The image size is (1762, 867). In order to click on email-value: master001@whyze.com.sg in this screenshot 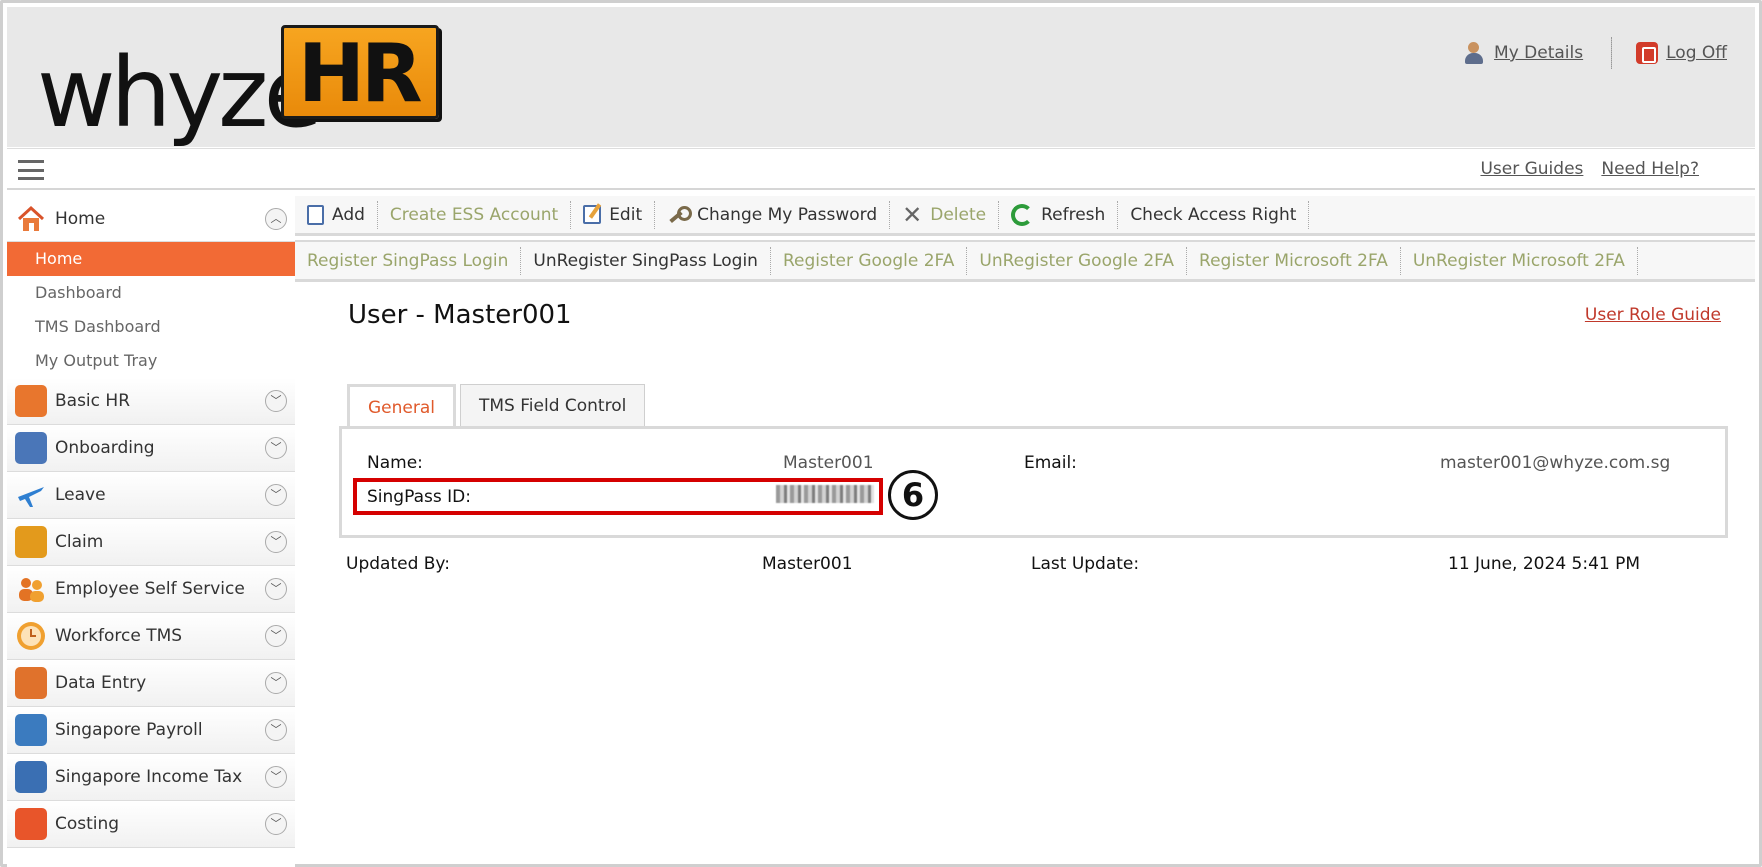, I will do `click(1555, 463)`.